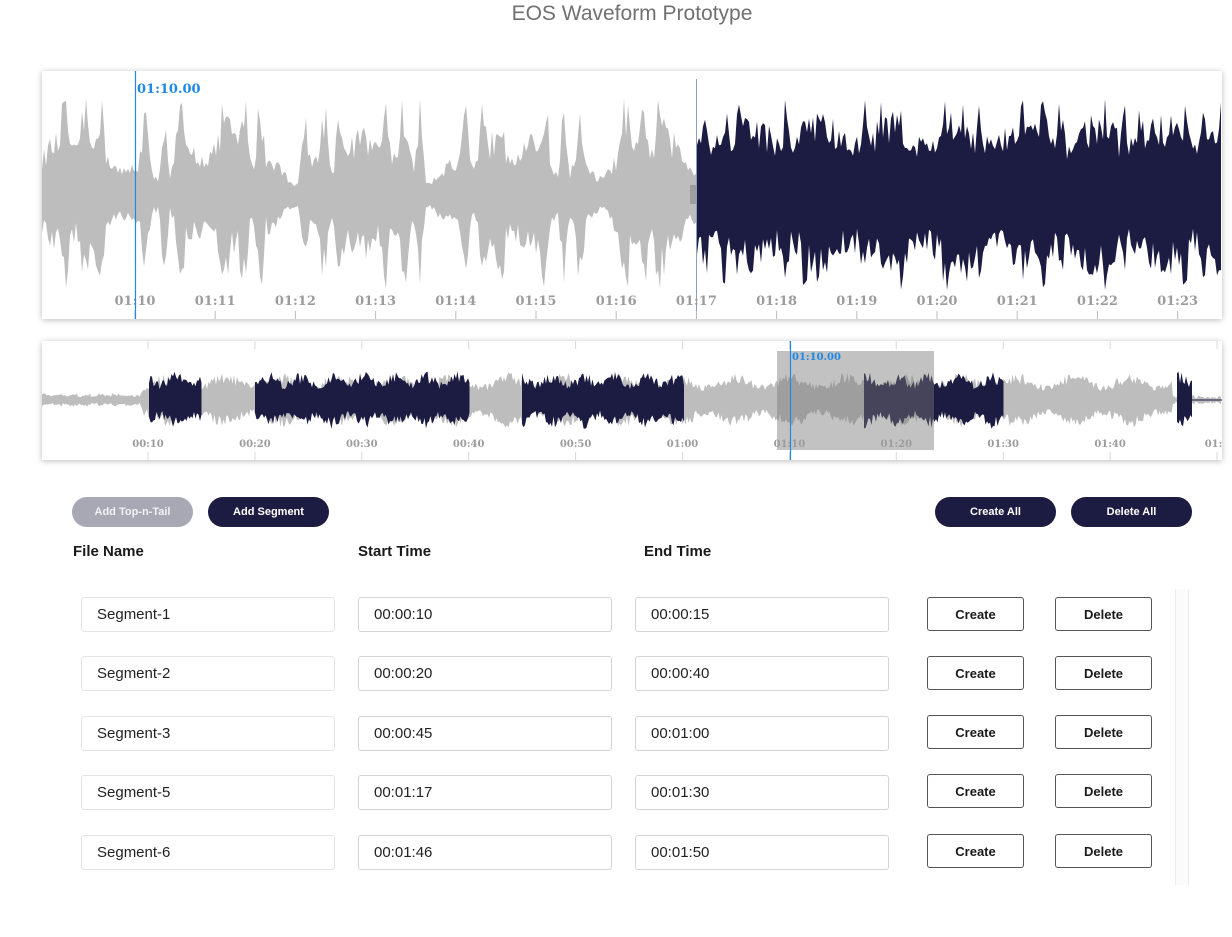  Describe the element at coordinates (1003, 444) in the screenshot. I see `time-tick-label: 01:30` at that location.